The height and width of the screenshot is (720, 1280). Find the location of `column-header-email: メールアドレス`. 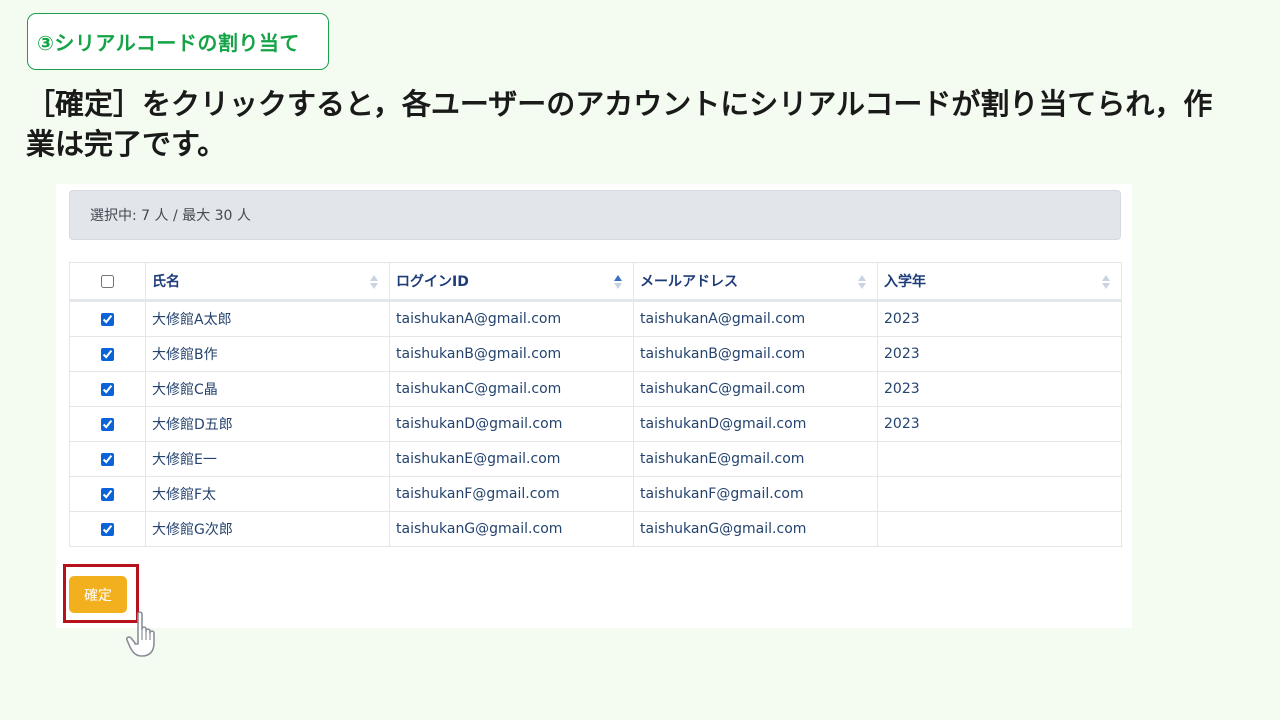

column-header-email: メールアドレス is located at coordinates (755, 282).